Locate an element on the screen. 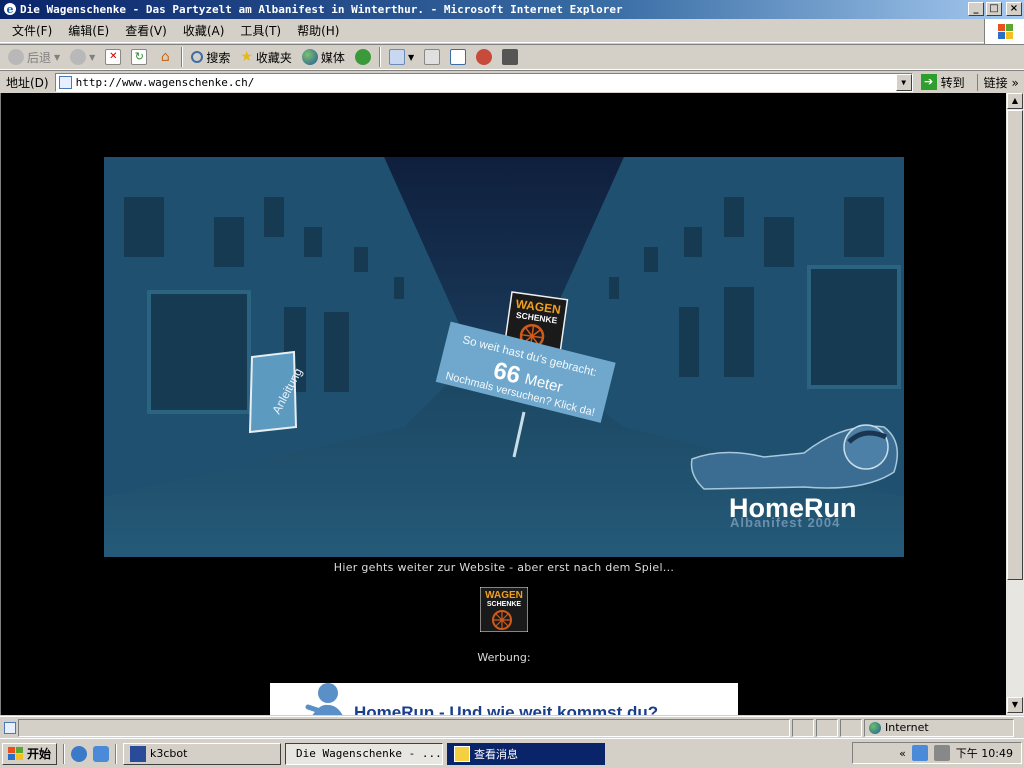  stop-button: ✕ is located at coordinates (113, 57).